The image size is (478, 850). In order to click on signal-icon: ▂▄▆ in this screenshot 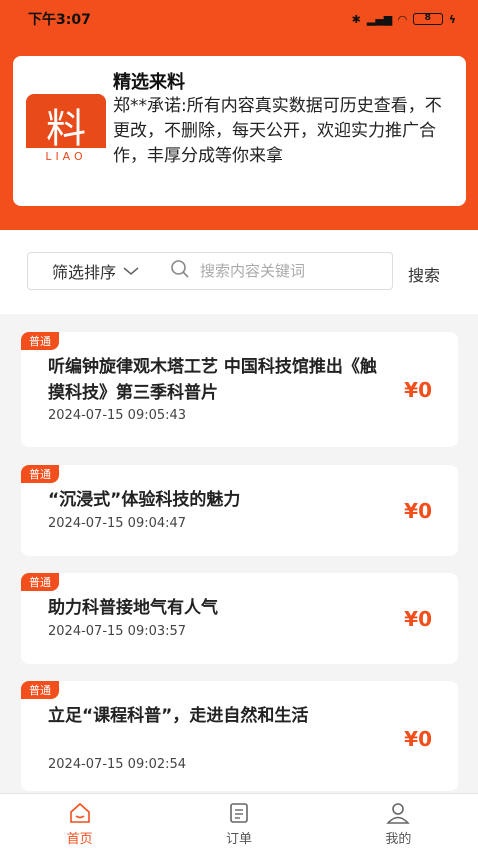, I will do `click(379, 19)`.